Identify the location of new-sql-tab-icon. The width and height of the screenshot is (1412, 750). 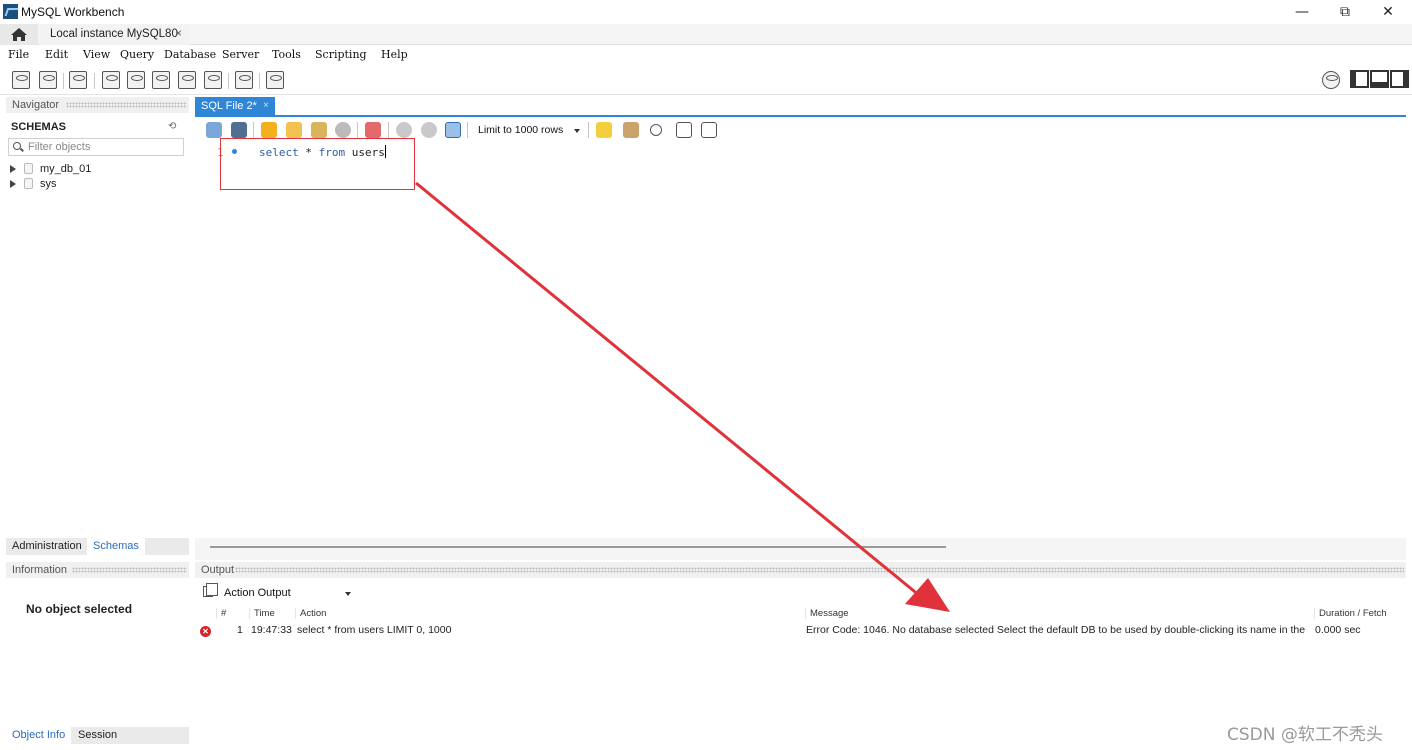
(21, 80).